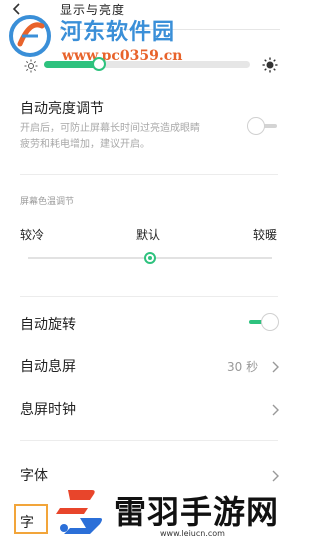 The height and width of the screenshot is (544, 320). I want to click on auto-brightness-description-line1: 开启后，可防止屏幕长时间过亮造成眼睛, so click(110, 128).